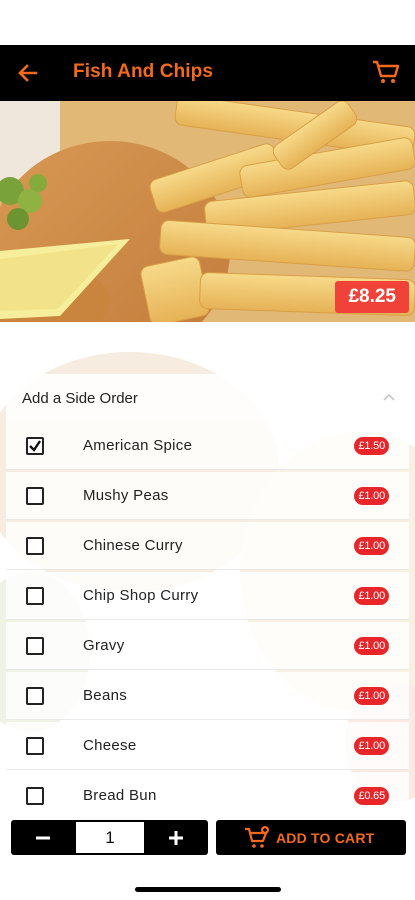 The width and height of the screenshot is (415, 900). What do you see at coordinates (208, 889) in the screenshot?
I see `home-indicator` at bounding box center [208, 889].